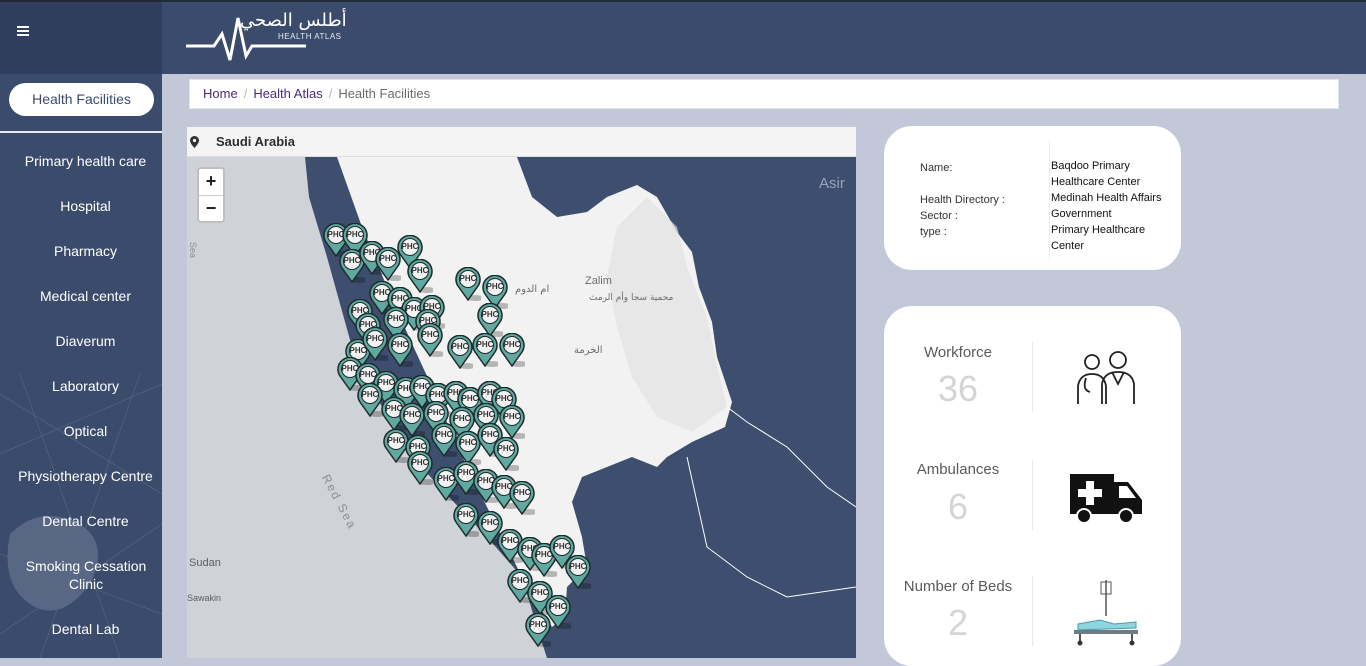 This screenshot has height=666, width=1366. I want to click on map-label-suakin: Sawakin, so click(204, 598).